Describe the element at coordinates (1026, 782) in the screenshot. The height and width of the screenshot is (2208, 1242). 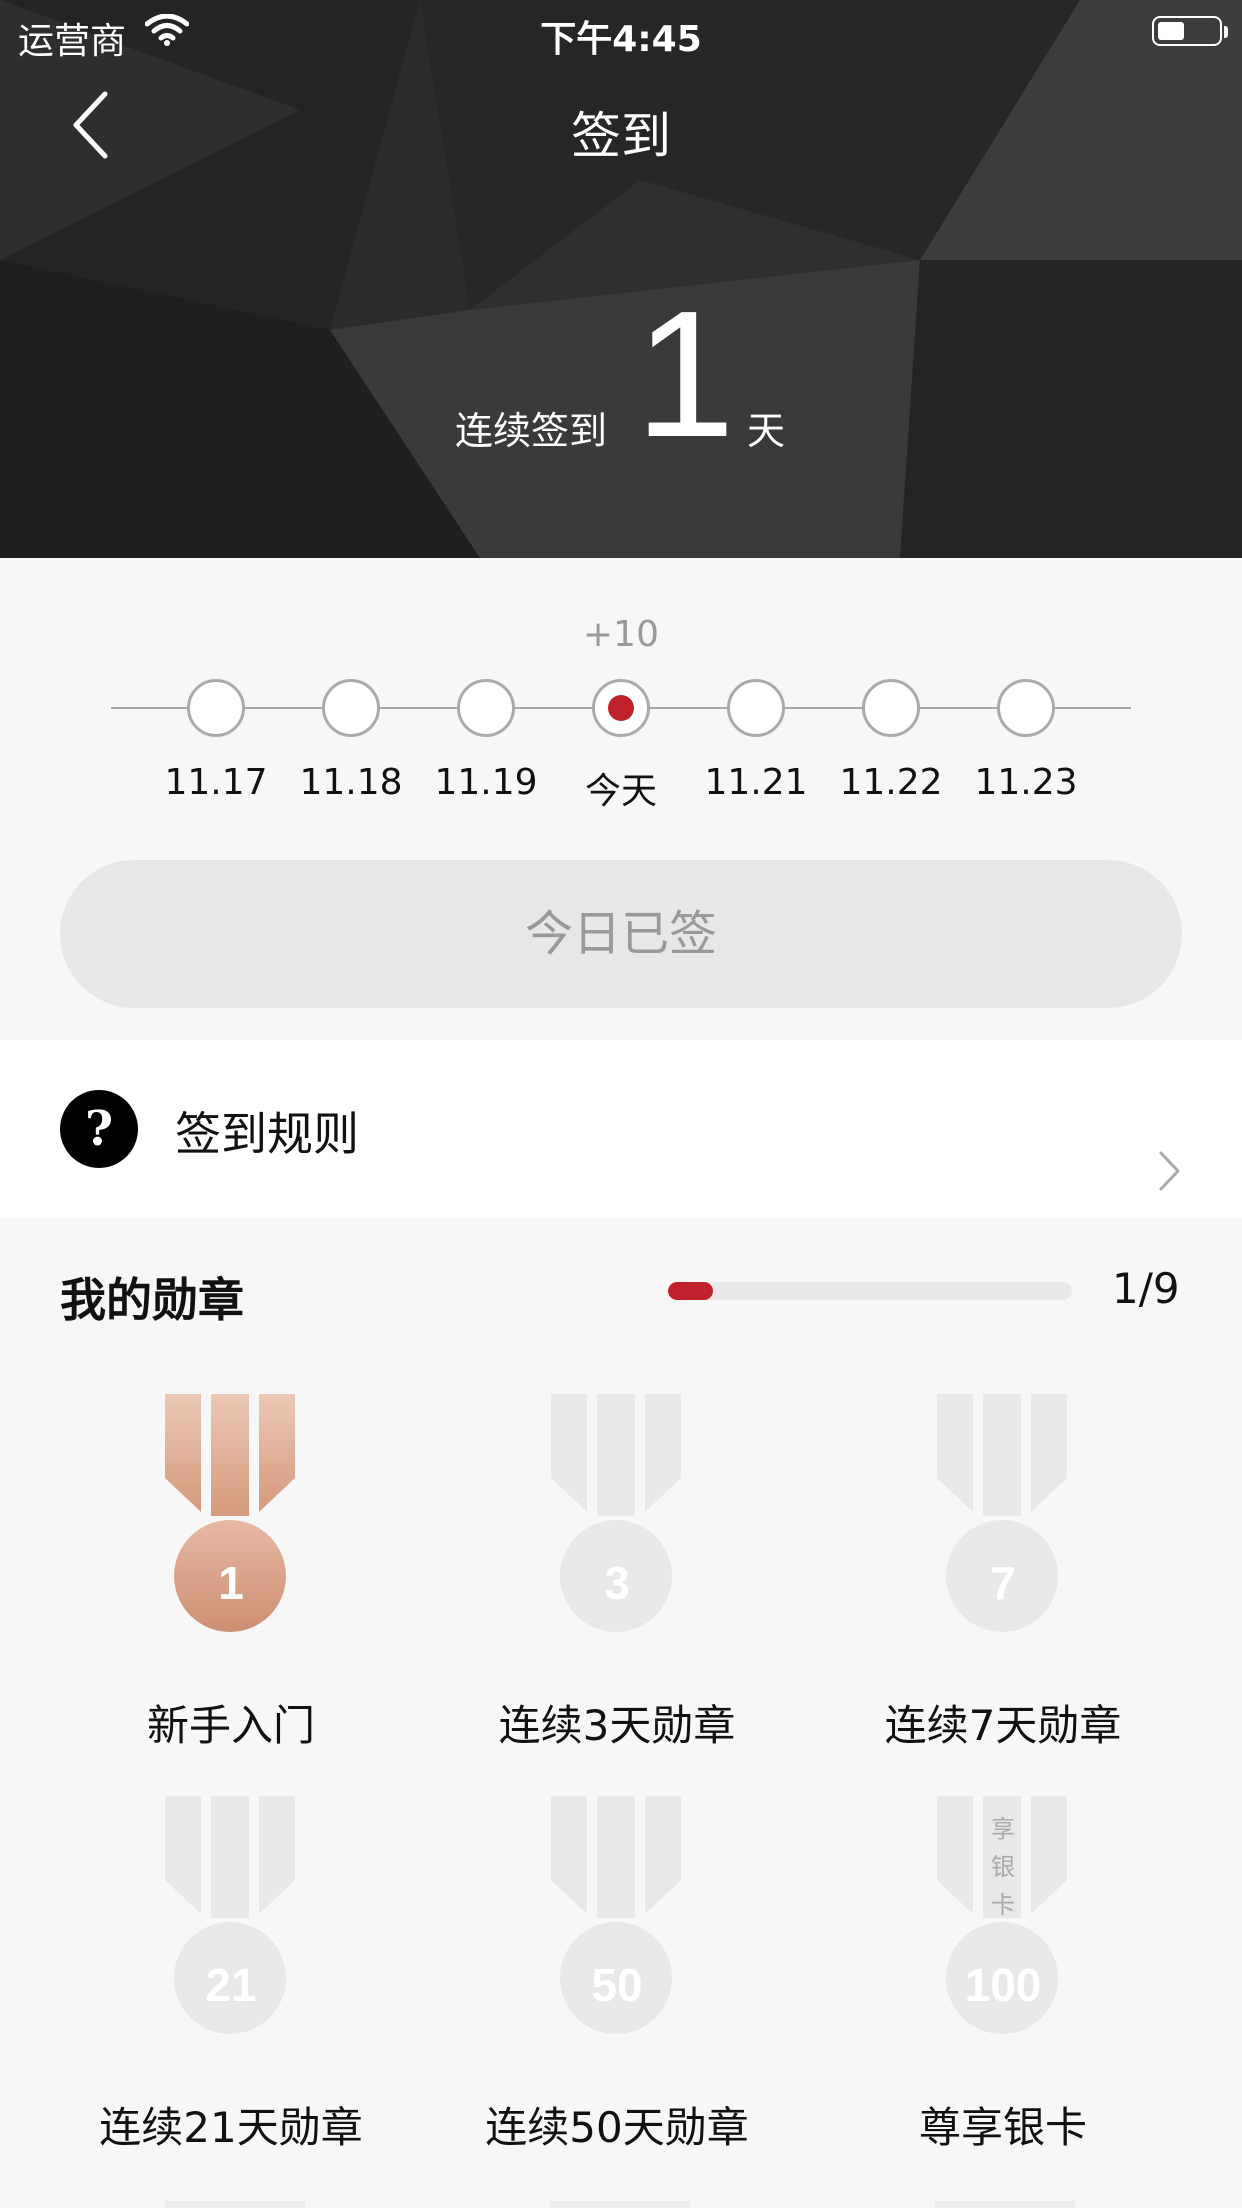
I see `day-label: 11.23` at that location.